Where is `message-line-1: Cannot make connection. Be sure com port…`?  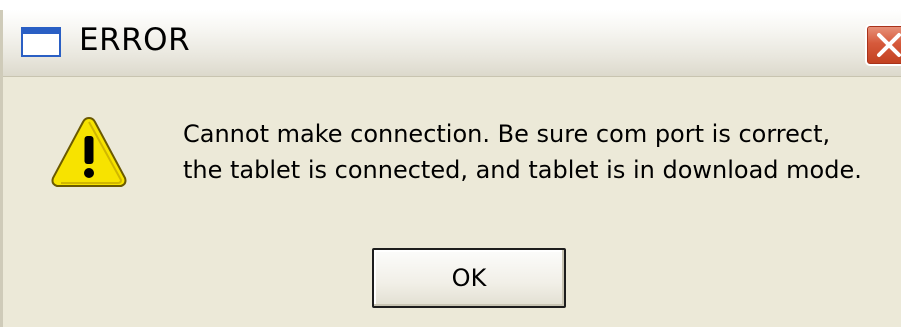 message-line-1: Cannot make connection. Be sure com port… is located at coordinates (507, 134).